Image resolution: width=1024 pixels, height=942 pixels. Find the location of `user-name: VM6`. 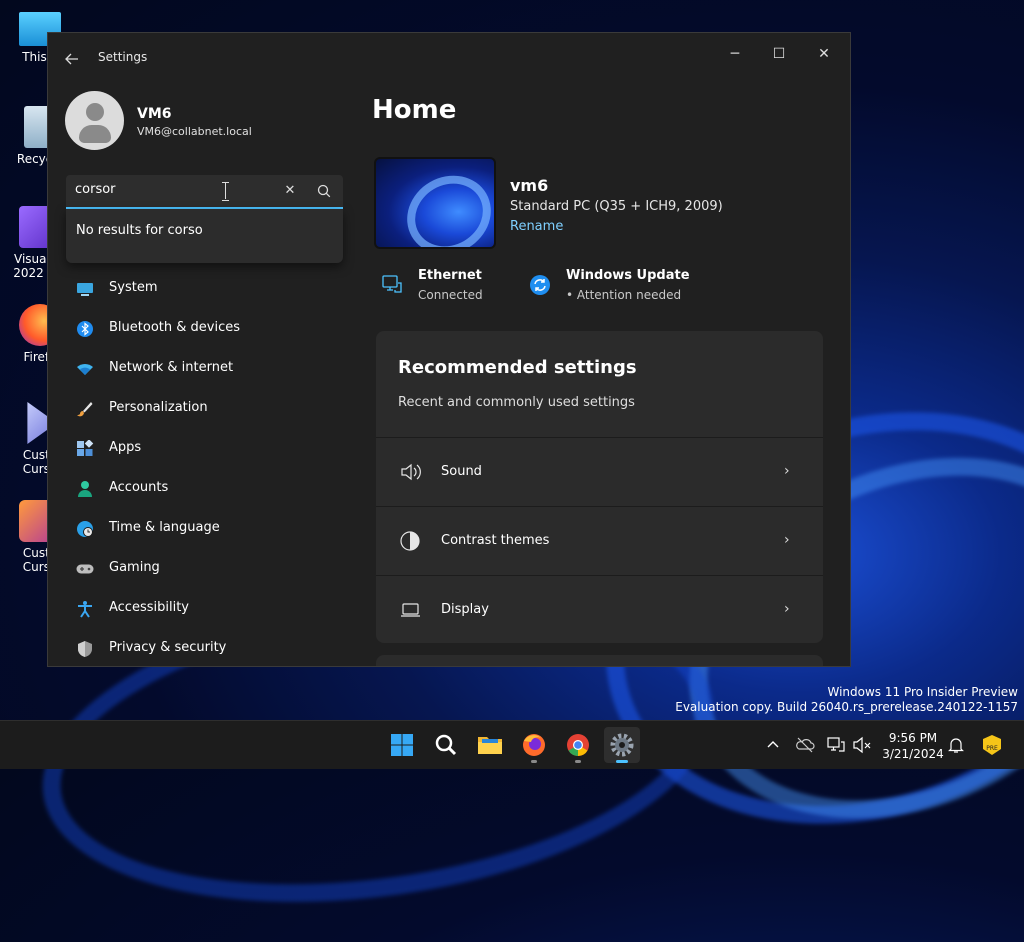

user-name: VM6 is located at coordinates (154, 114).